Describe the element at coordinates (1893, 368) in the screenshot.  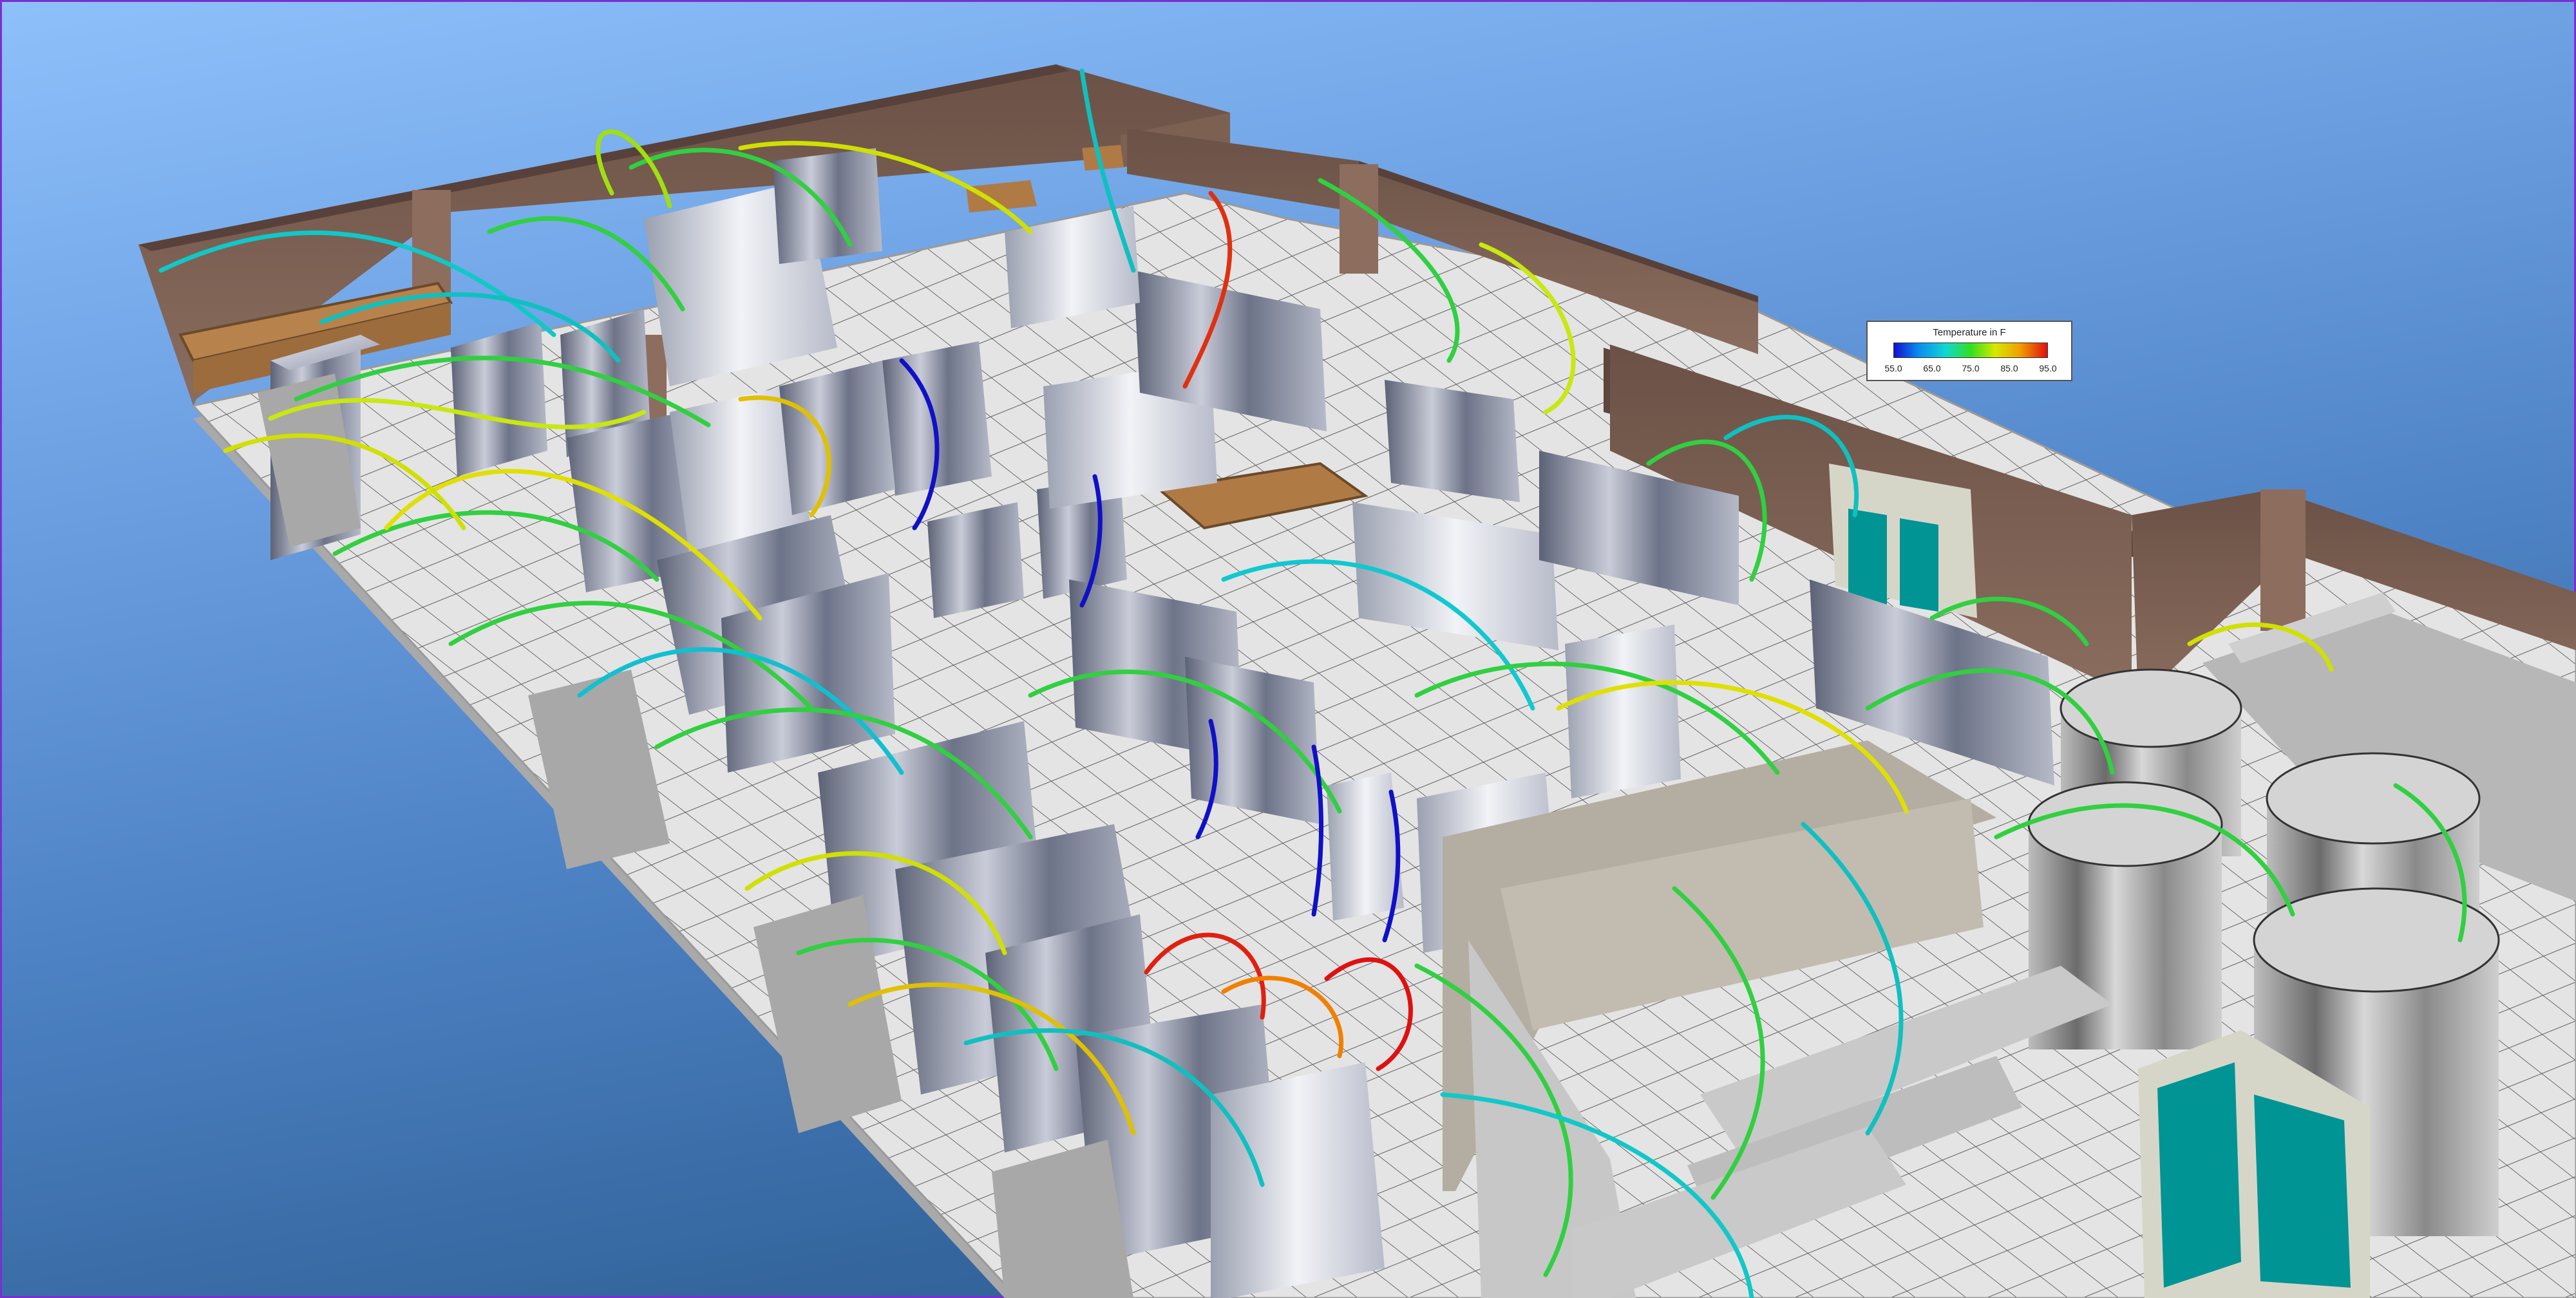
I see `legend-tick: 55.0` at that location.